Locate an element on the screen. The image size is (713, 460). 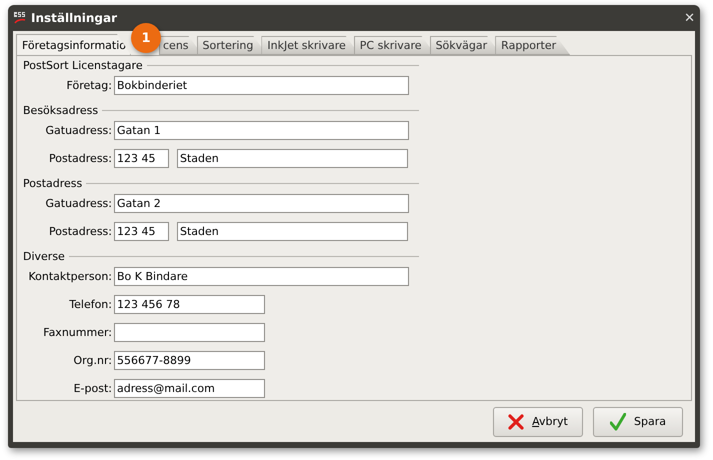
section-title: Diverse is located at coordinates (44, 256).